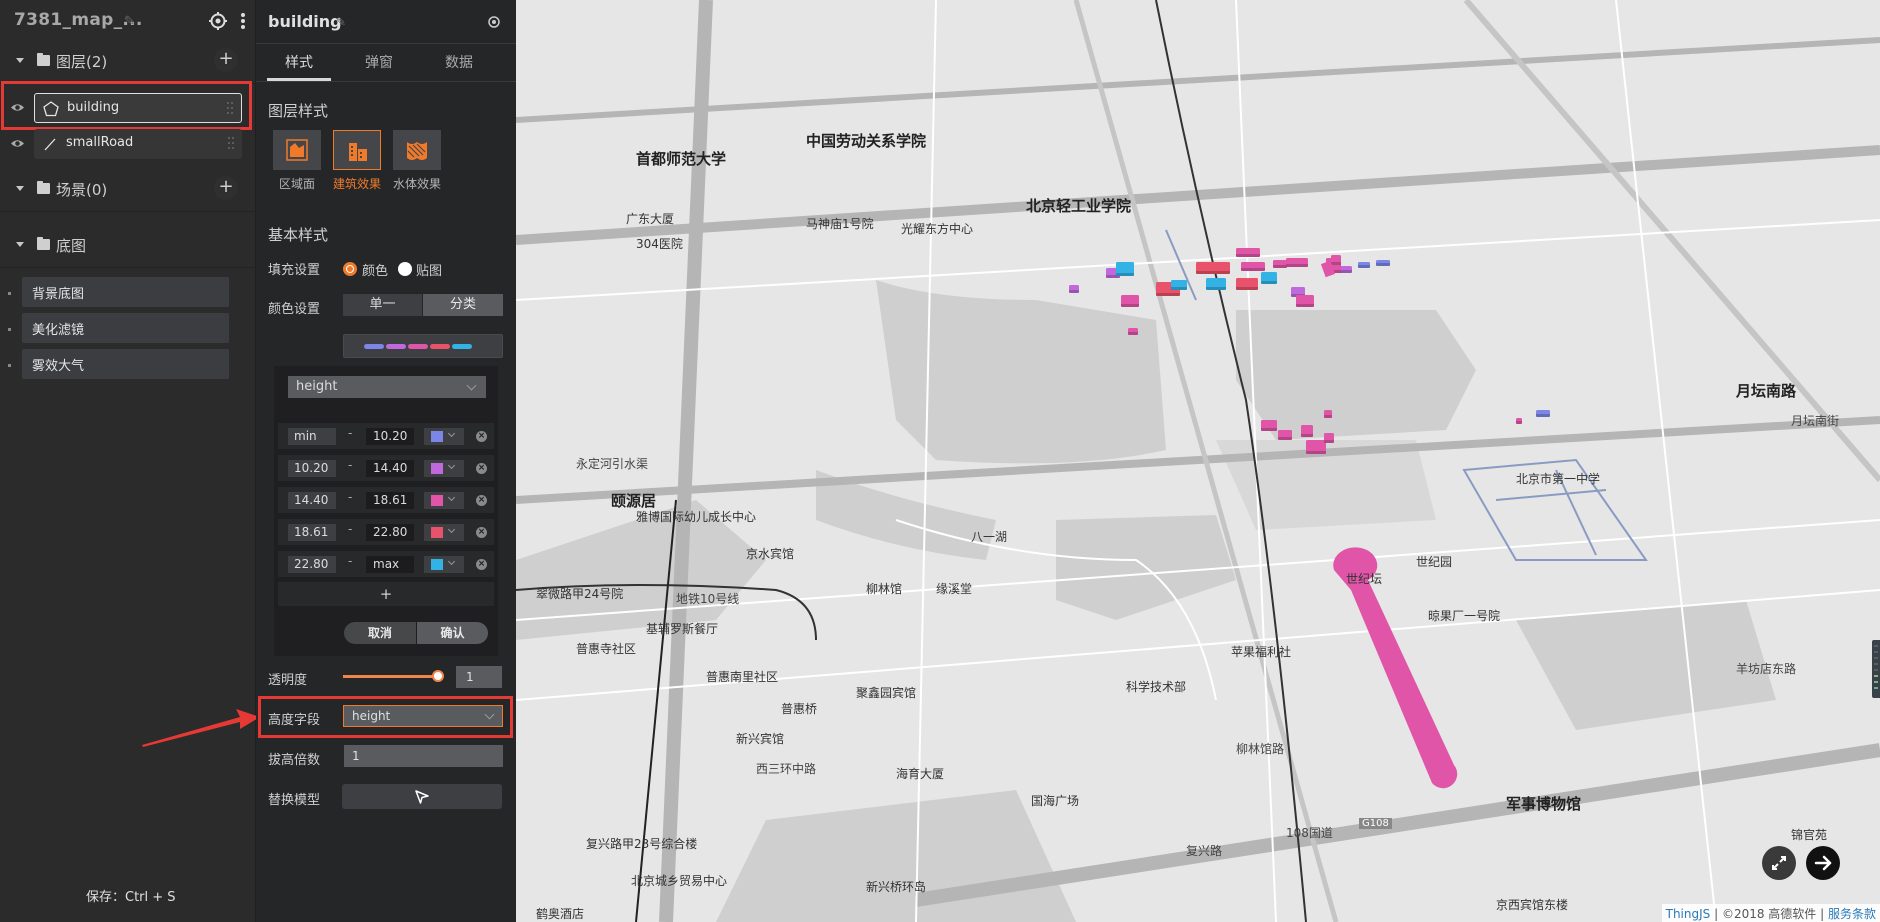 The width and height of the screenshot is (1880, 922). I want to click on radio-label: 贴图, so click(429, 271).